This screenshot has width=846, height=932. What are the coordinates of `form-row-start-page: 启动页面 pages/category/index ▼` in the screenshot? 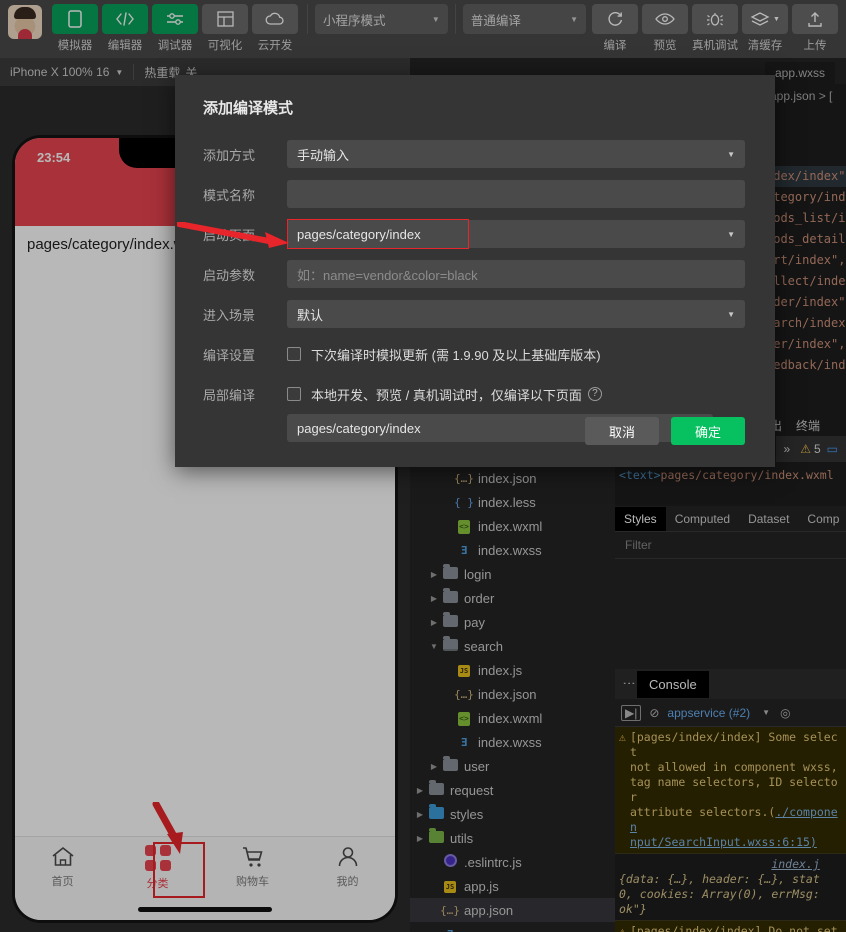 It's located at (461, 234).